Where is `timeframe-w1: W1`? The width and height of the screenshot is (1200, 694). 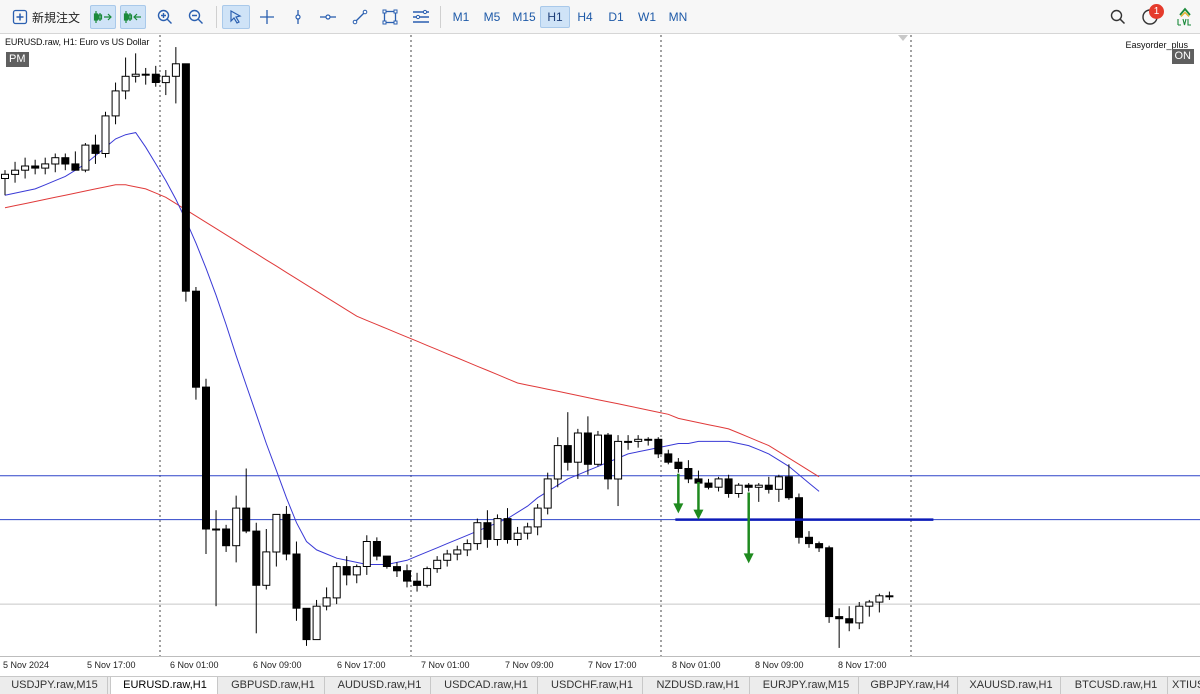
timeframe-w1: W1 is located at coordinates (647, 17).